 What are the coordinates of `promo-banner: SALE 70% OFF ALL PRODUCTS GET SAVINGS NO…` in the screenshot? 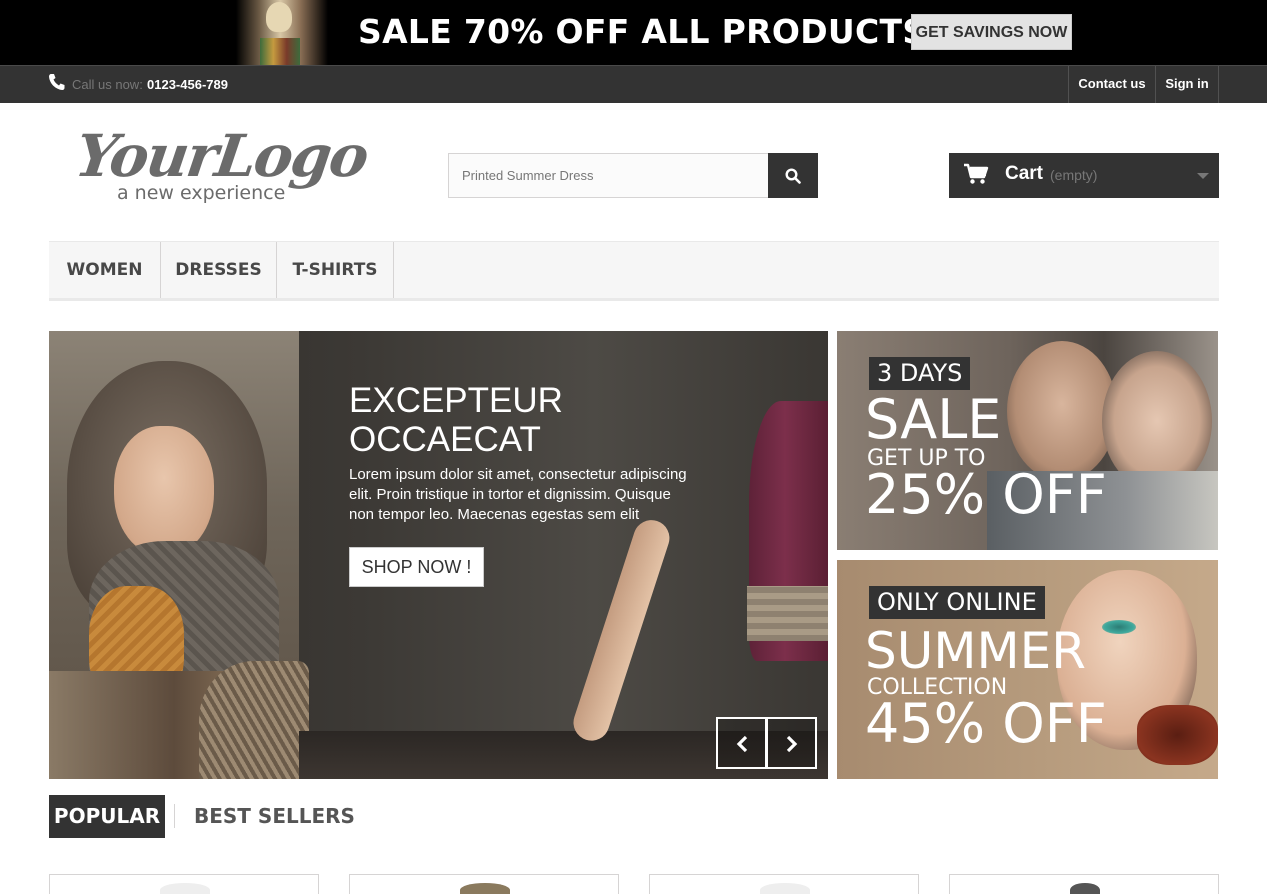 It's located at (633, 32).